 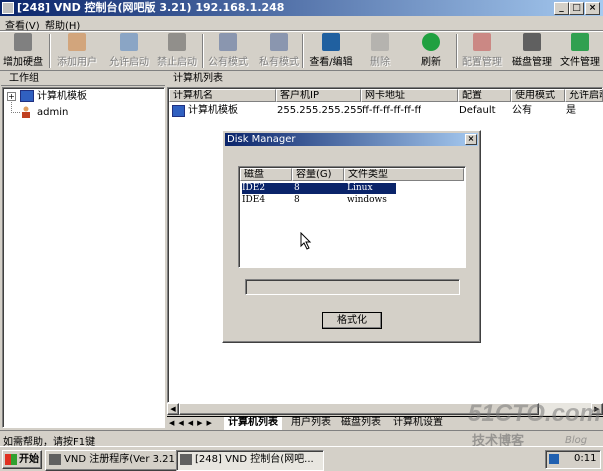 I want to click on toolbar-button-file-manage: 文件管理, so click(x=580, y=51).